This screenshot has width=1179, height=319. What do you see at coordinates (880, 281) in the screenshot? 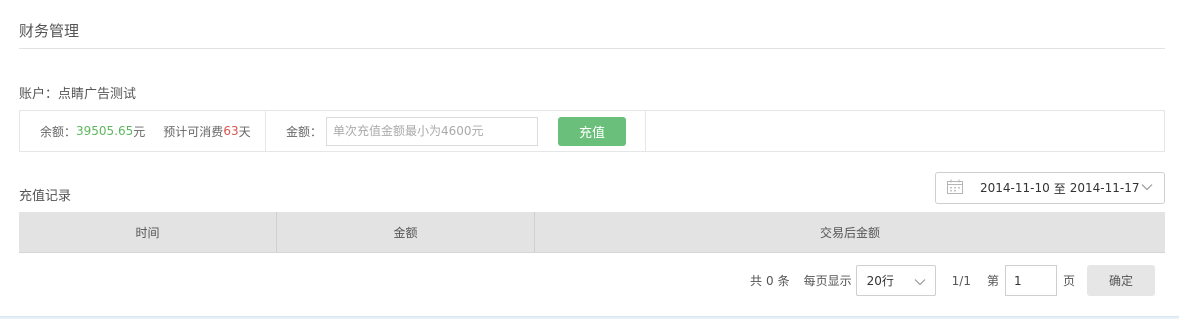
I see `page-size-value: 20行` at bounding box center [880, 281].